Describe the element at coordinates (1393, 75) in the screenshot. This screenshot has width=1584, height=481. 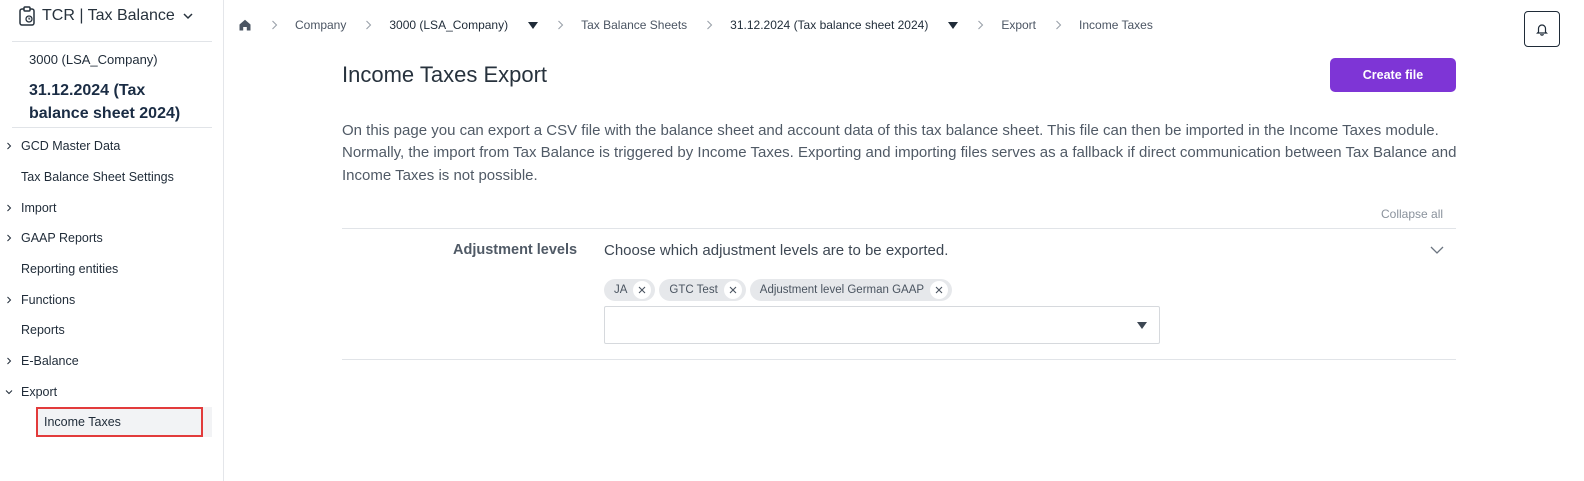
I see `create-file-button: Create file` at that location.